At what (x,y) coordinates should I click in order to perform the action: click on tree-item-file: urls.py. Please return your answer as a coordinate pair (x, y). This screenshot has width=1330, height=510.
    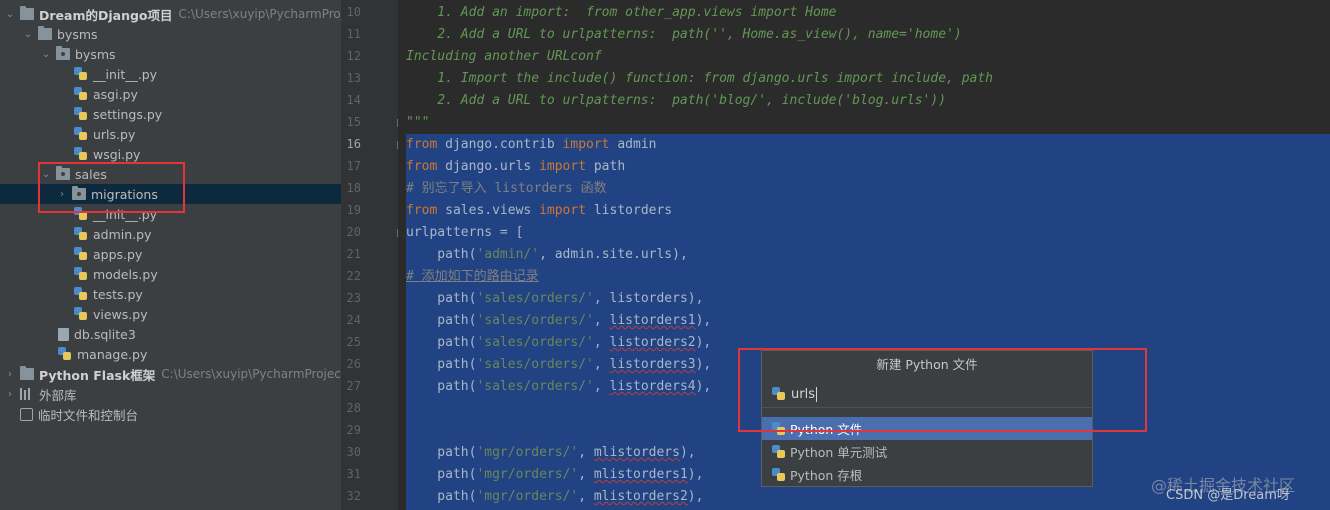
    Looking at the image, I should click on (170, 134).